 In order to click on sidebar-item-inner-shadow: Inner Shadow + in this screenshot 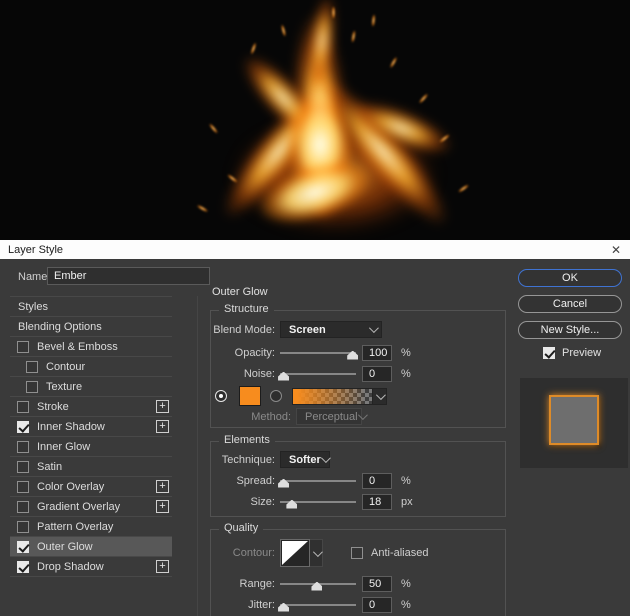, I will do `click(91, 427)`.